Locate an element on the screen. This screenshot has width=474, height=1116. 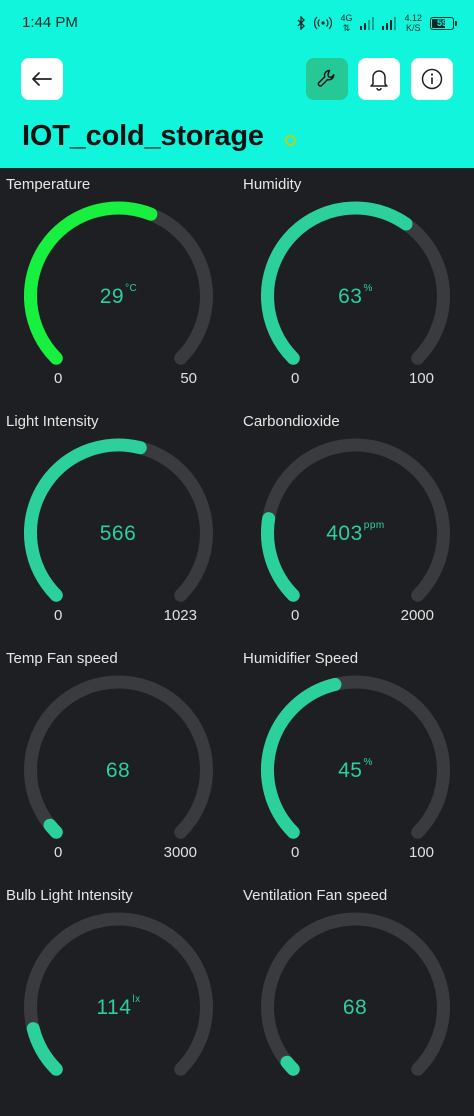
back-button is located at coordinates (42, 79).